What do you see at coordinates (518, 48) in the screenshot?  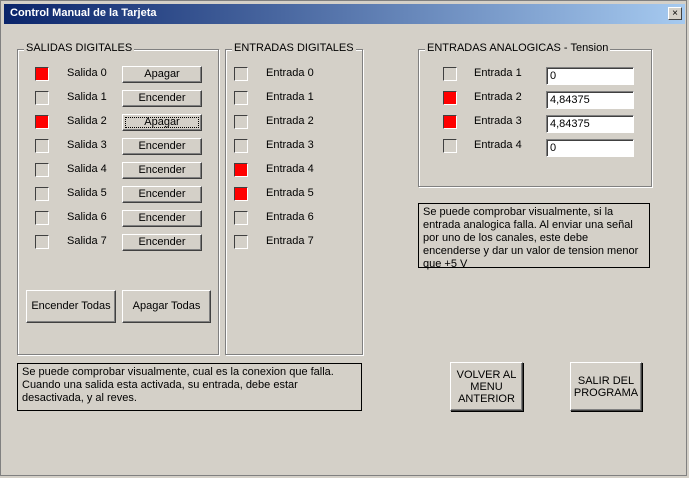 I see `analogicas-group-label: ENTRADAS ANALOGICAS - Tension` at bounding box center [518, 48].